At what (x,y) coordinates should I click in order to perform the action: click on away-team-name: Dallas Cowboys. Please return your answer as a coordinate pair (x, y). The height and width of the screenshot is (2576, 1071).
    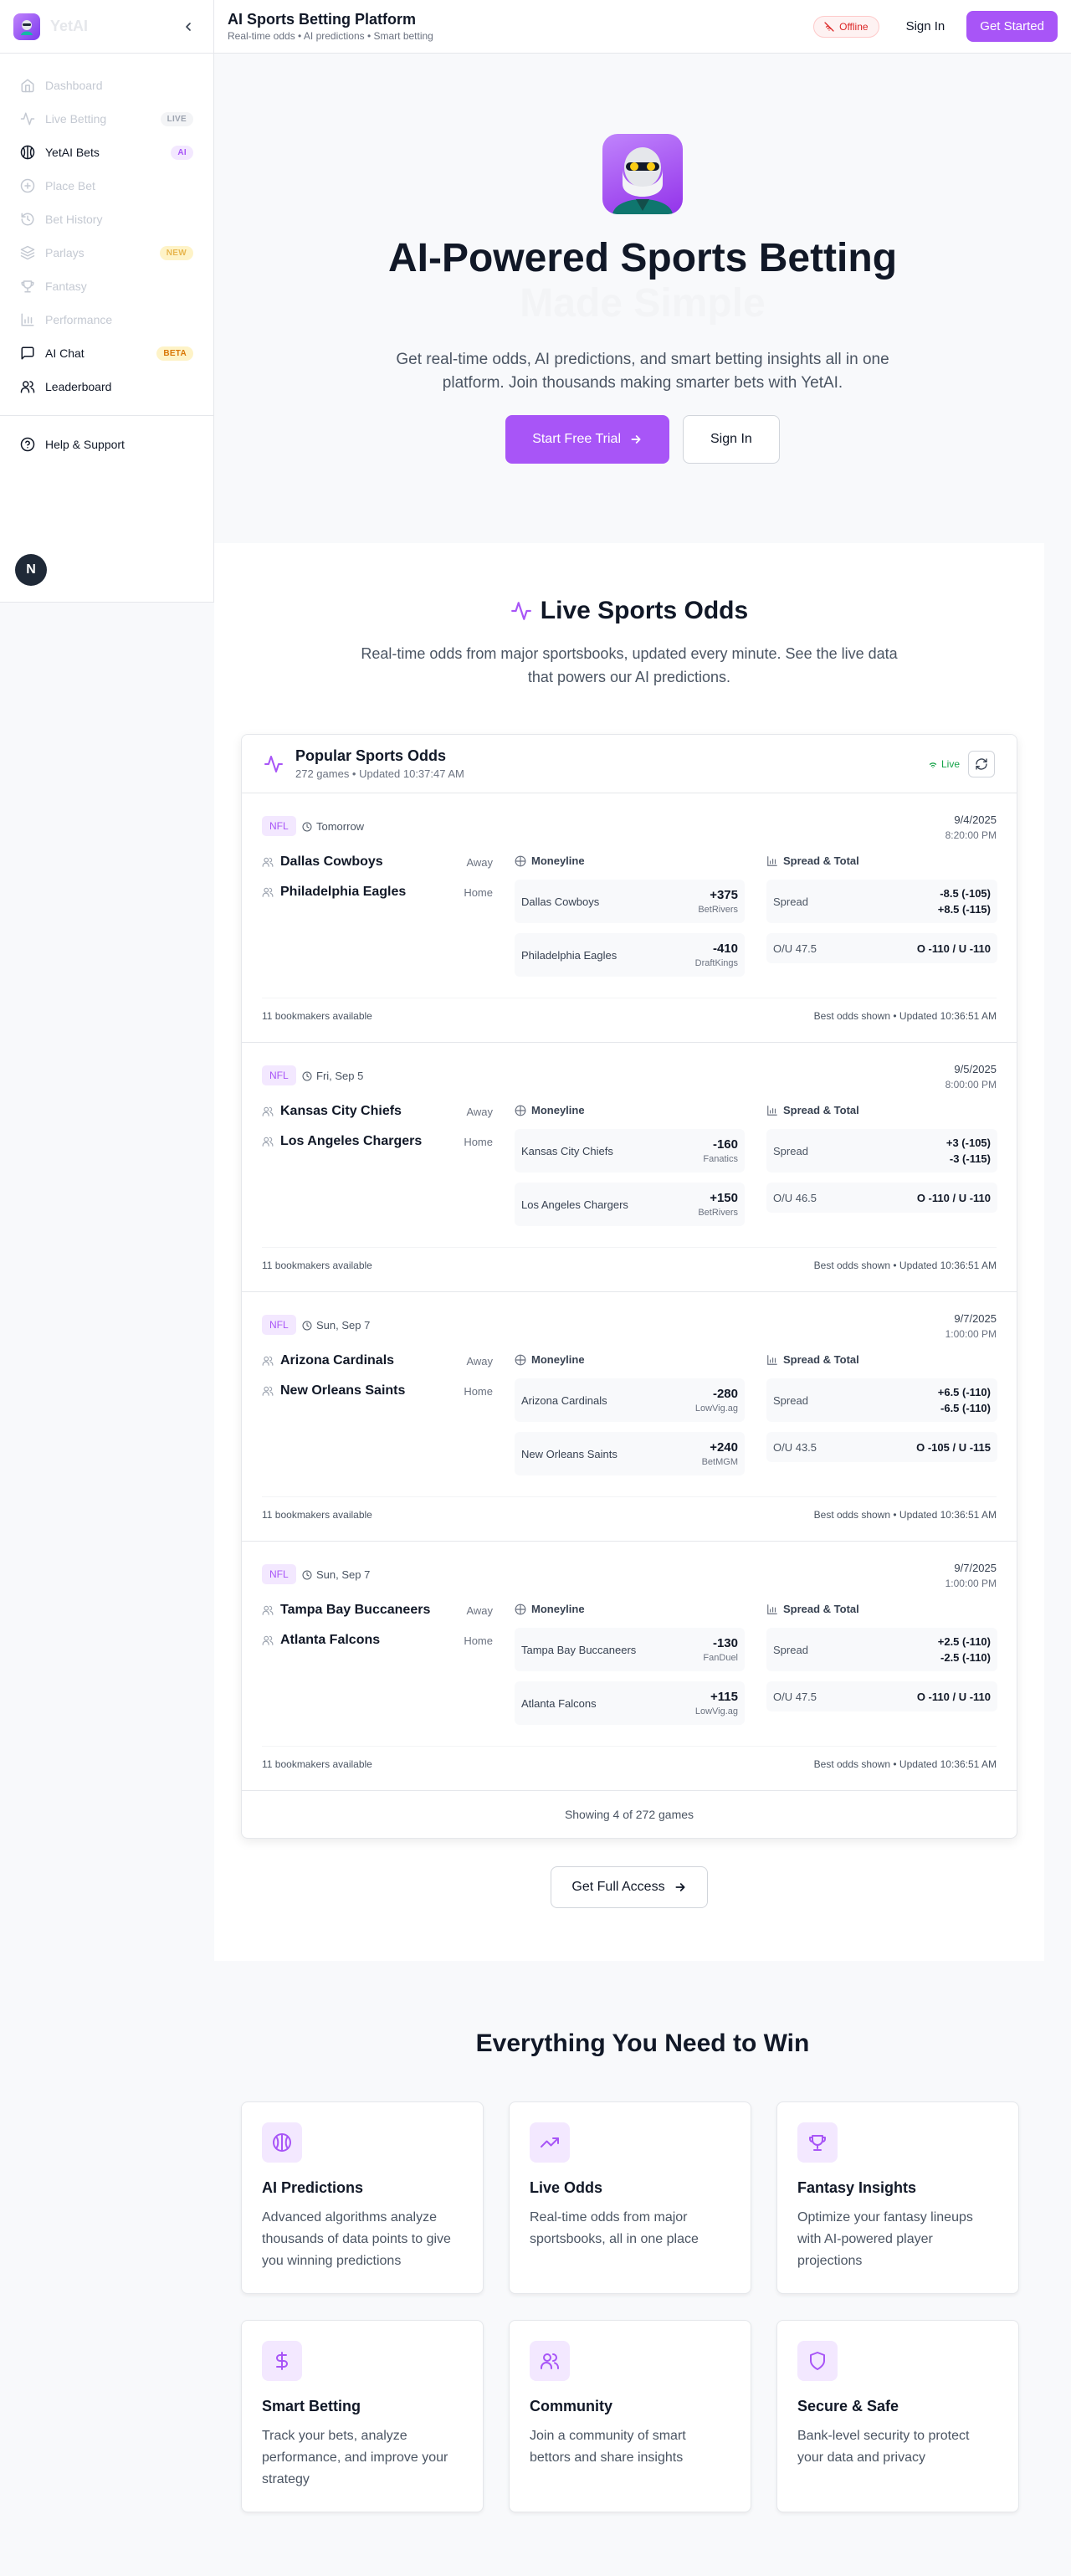
    Looking at the image, I should click on (331, 861).